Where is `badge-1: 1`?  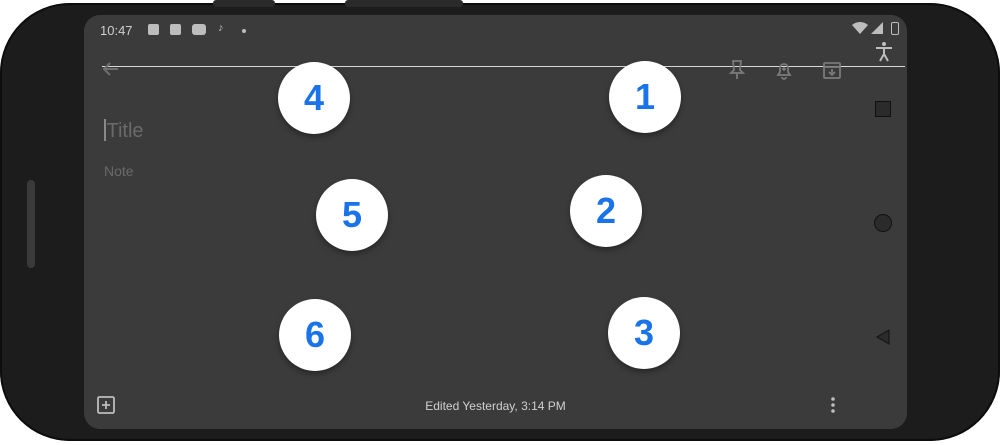
badge-1: 1 is located at coordinates (645, 97).